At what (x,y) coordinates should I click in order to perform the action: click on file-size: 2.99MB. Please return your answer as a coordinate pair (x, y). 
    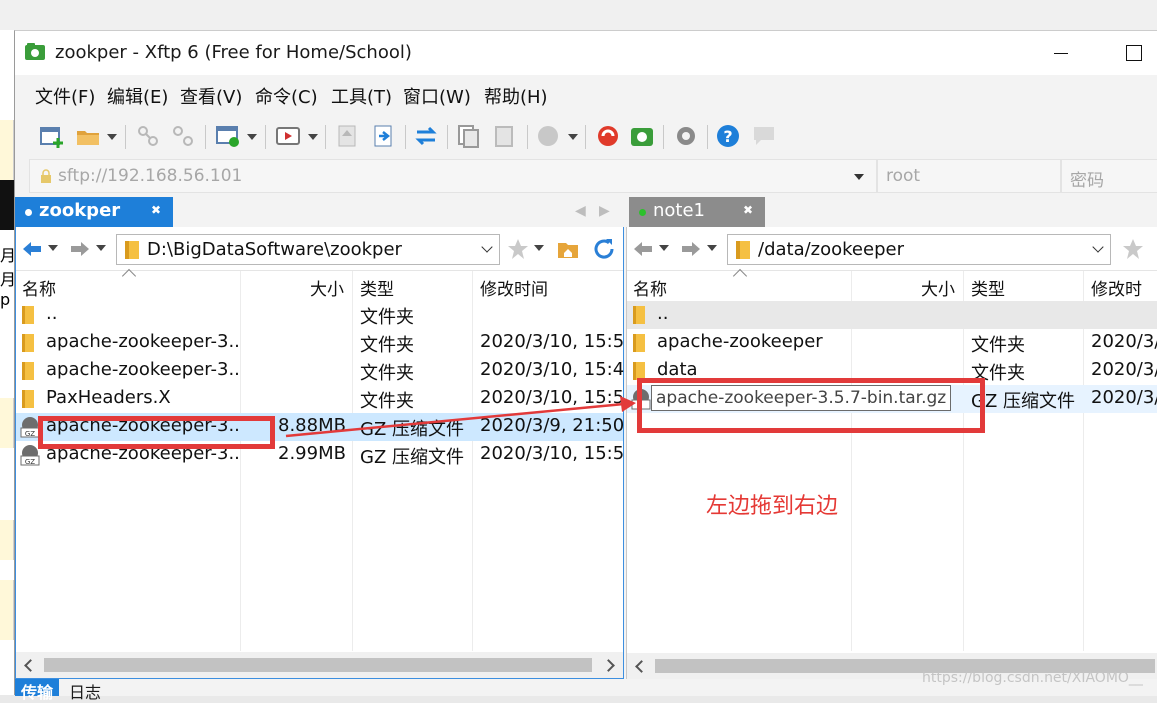
    Looking at the image, I should click on (312, 453).